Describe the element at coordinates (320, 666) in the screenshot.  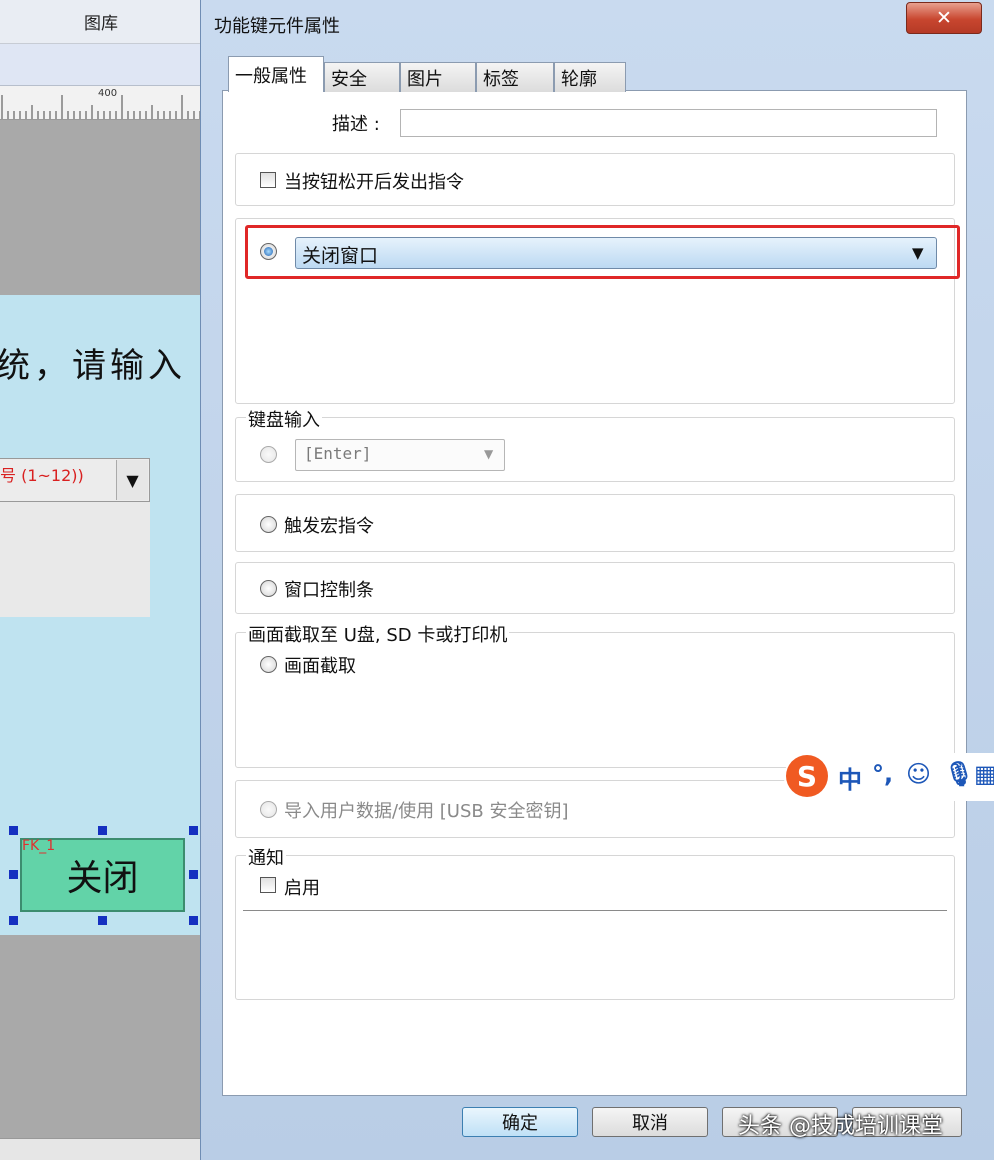
I see `capture-label: 画面截取` at that location.